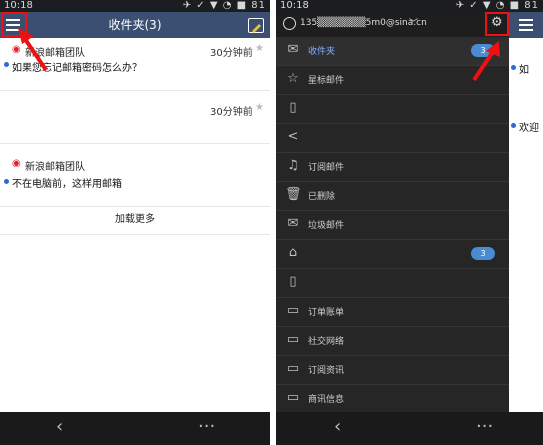 Image resolution: width=543 pixels, height=445 pixels. I want to click on drawer-header: 135▒▒▒▒▒▒▒5m0@sina.cn ﹀ ⚙, so click(392, 24).